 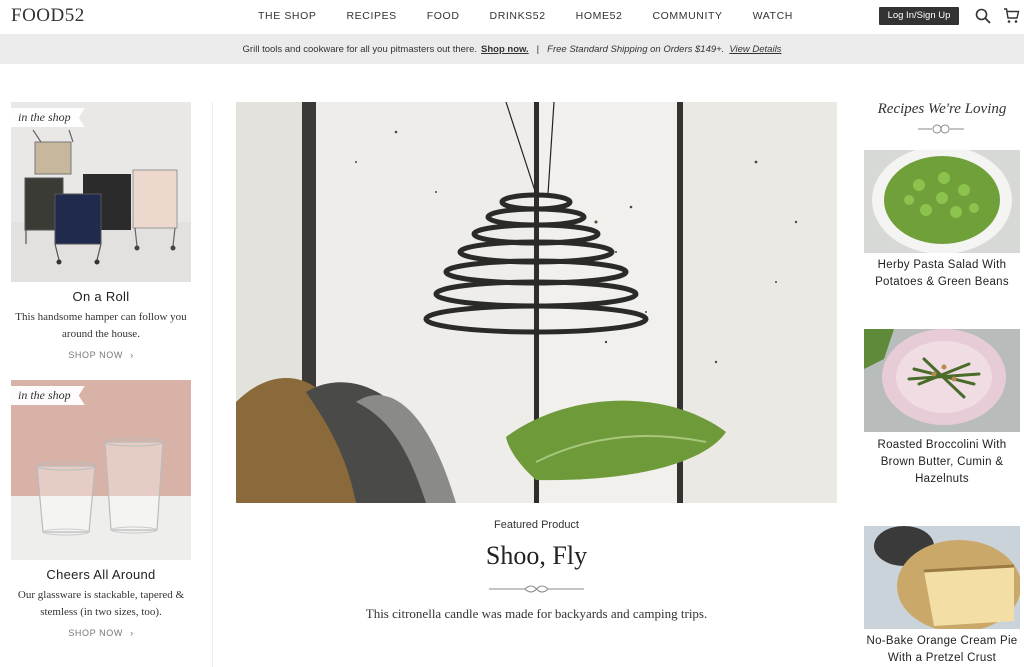 I want to click on login-signup-button: Log In/Sign Up, so click(x=919, y=16).